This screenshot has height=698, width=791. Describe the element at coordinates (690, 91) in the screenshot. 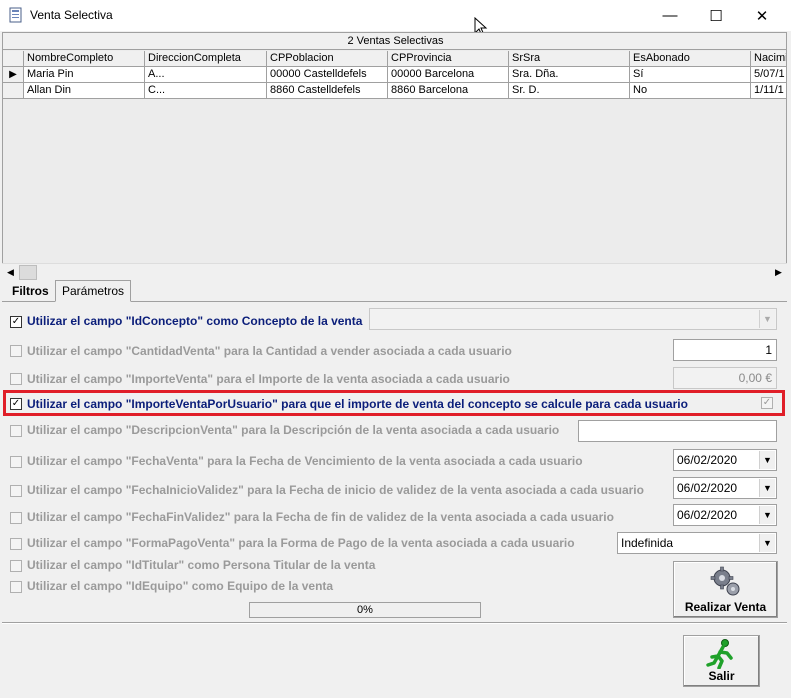

I see `table-cell: No` at that location.